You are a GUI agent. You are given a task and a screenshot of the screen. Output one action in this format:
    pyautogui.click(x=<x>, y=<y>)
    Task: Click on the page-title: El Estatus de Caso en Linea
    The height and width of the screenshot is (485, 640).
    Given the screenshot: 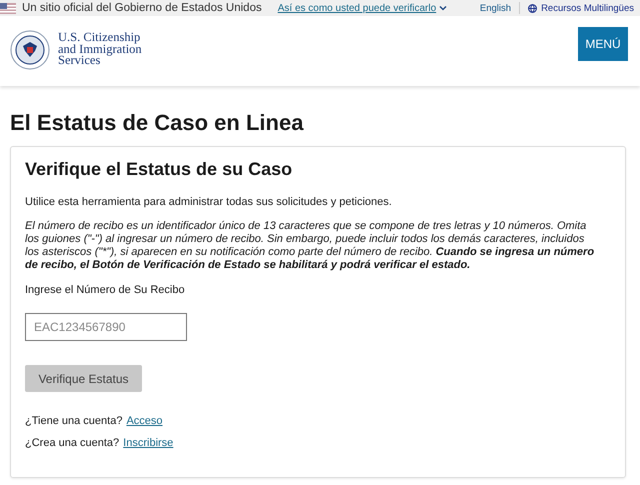 What is the action you would take?
    pyautogui.click(x=157, y=123)
    